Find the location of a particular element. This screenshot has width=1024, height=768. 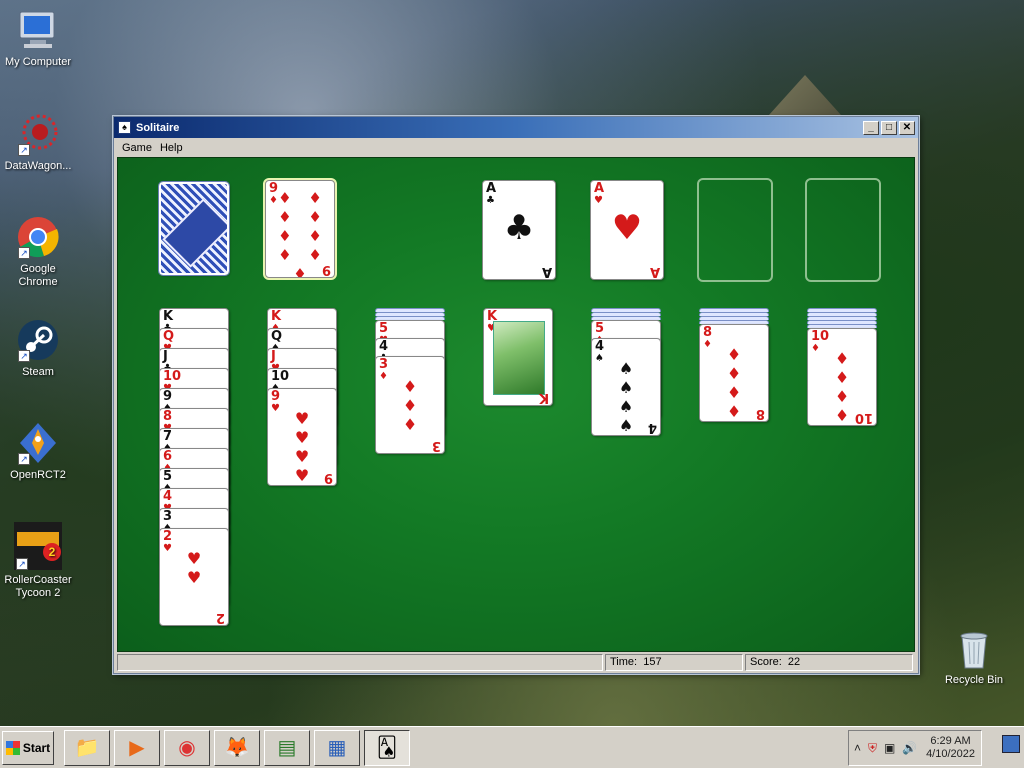

chrome-icon: ◉ is located at coordinates (187, 748).